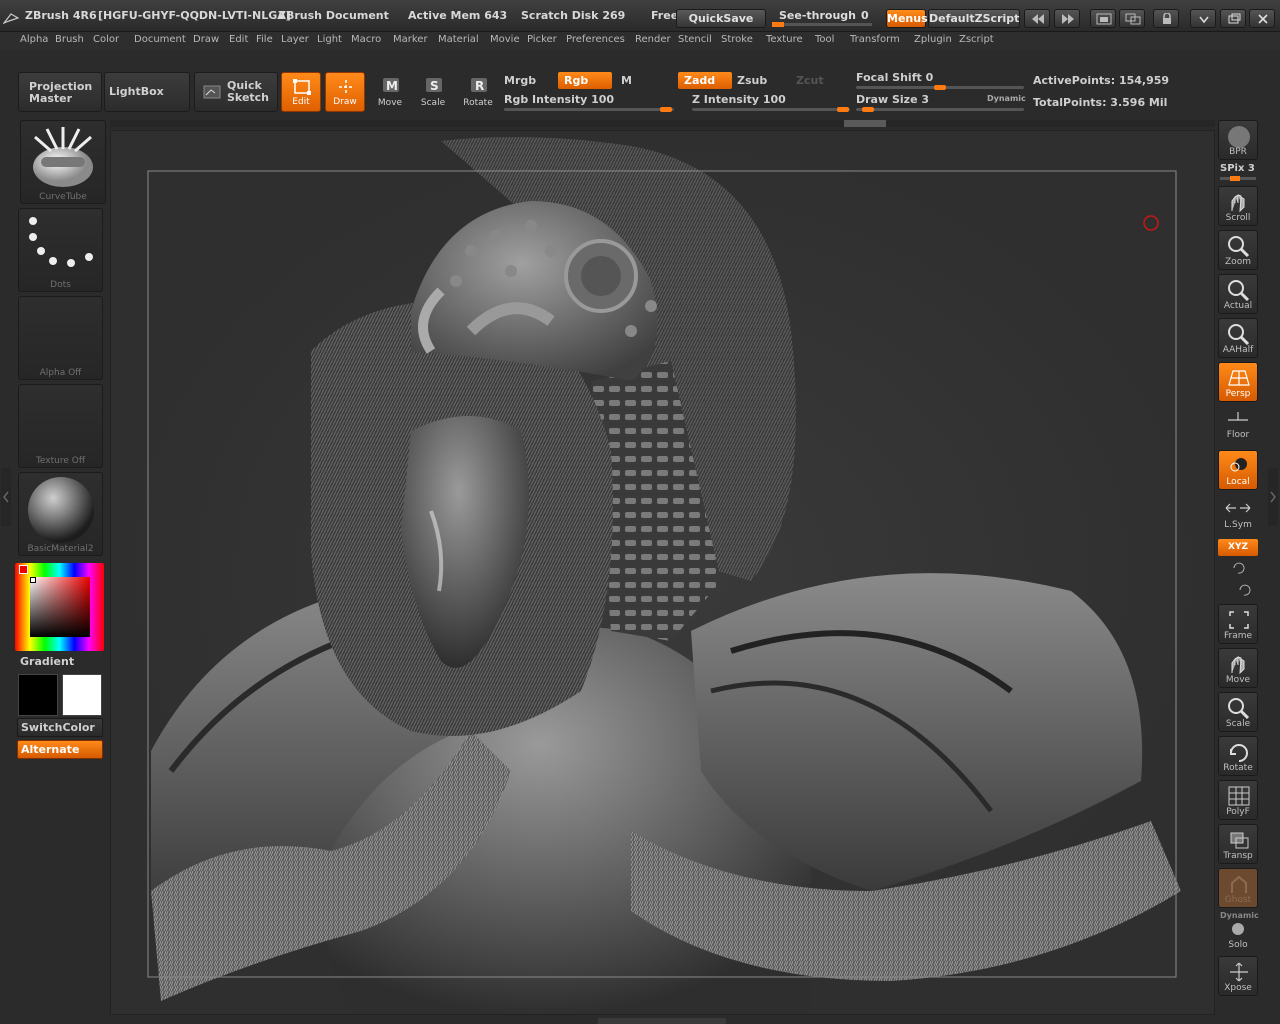 The image size is (1280, 1024). What do you see at coordinates (60, 338) in the screenshot?
I see `alpha-selector: Alpha Off` at bounding box center [60, 338].